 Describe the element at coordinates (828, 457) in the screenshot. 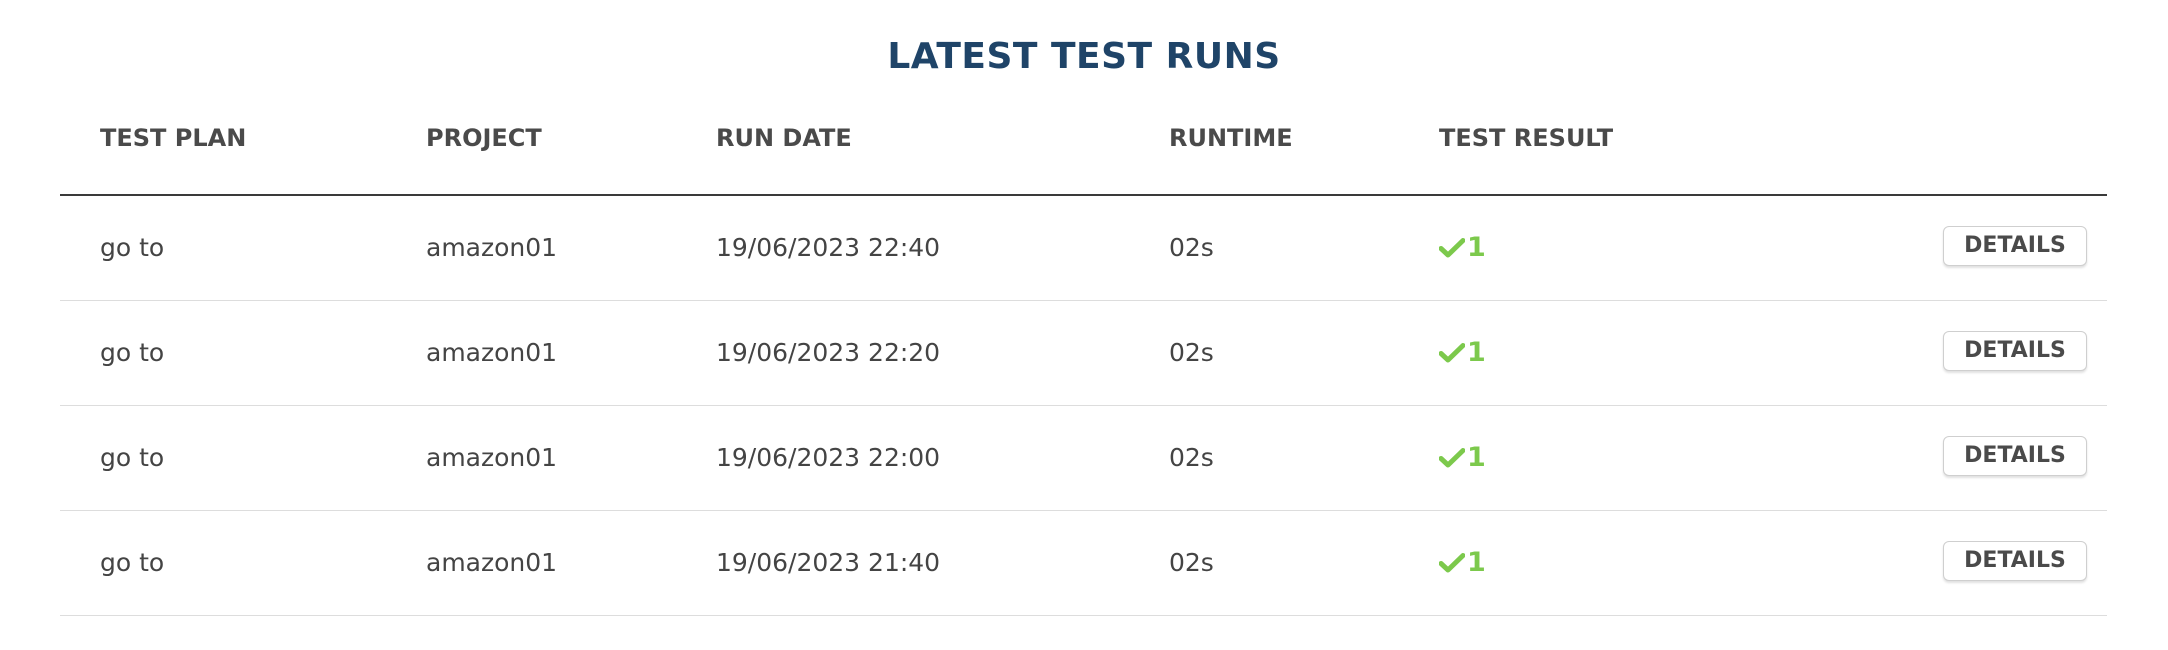

I see `cell-run-date: 19/06/2023 22:00` at that location.